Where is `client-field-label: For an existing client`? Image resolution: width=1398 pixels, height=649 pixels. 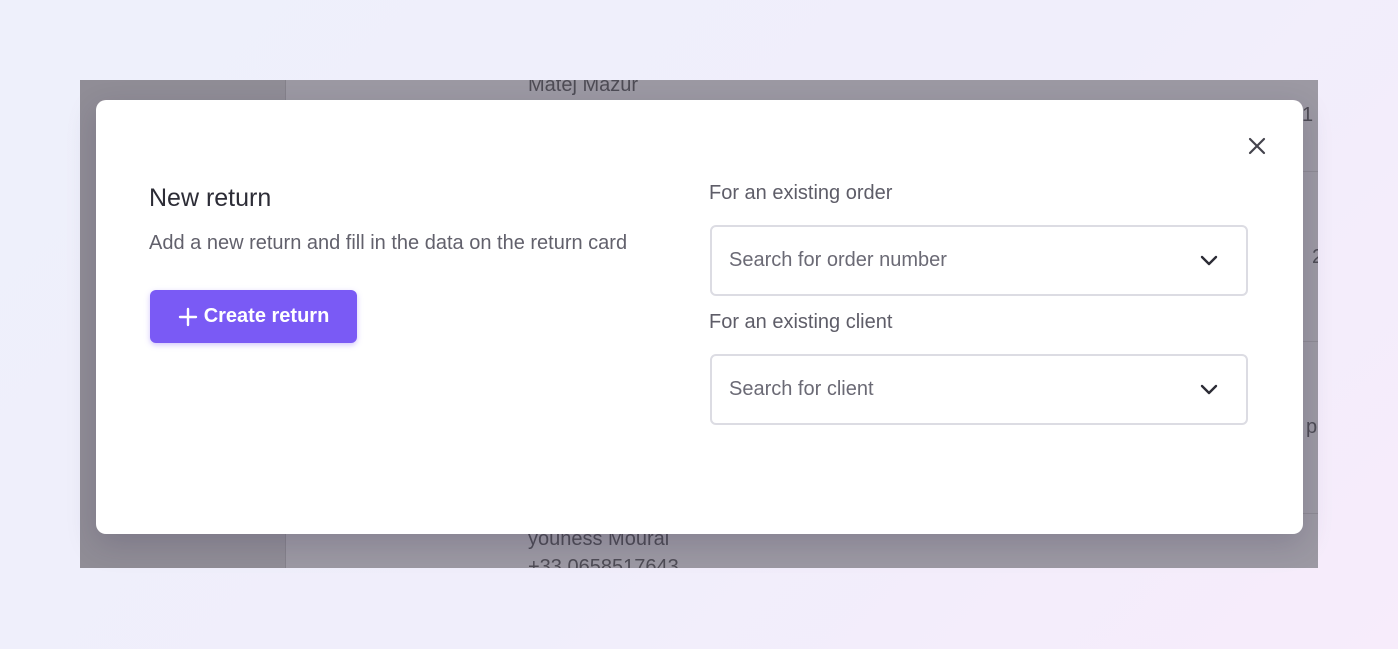
client-field-label: For an existing client is located at coordinates (801, 322).